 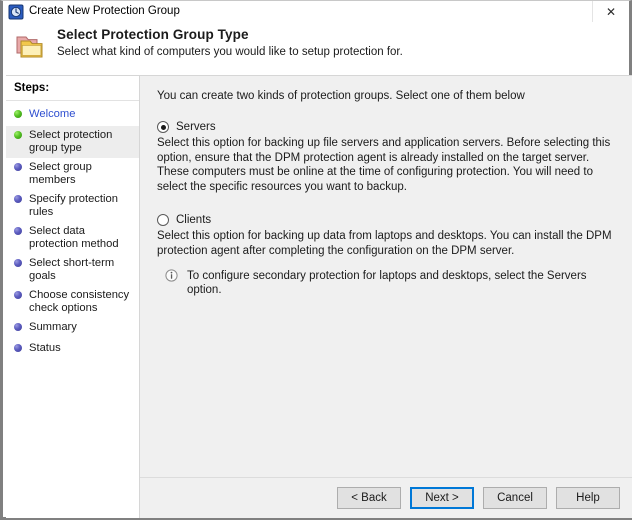 What do you see at coordinates (53, 327) in the screenshot?
I see `sidebar-item-label: Summary` at bounding box center [53, 327].